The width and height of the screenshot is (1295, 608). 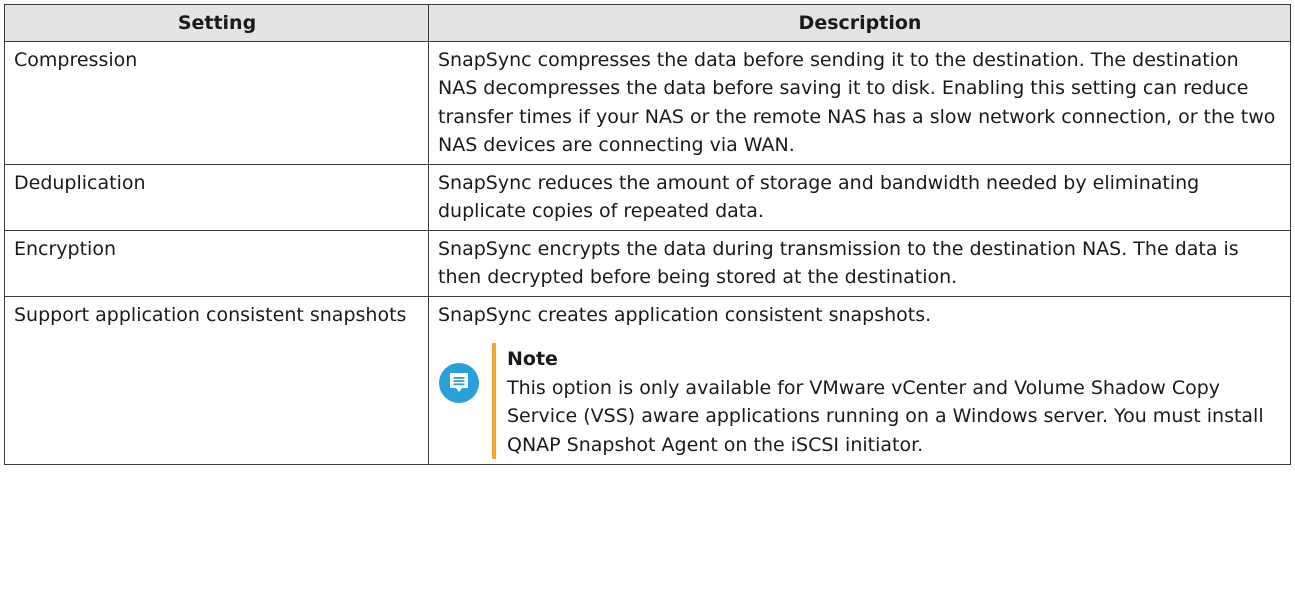 What do you see at coordinates (216, 197) in the screenshot?
I see `setting-cell-deduplication: Deduplication` at bounding box center [216, 197].